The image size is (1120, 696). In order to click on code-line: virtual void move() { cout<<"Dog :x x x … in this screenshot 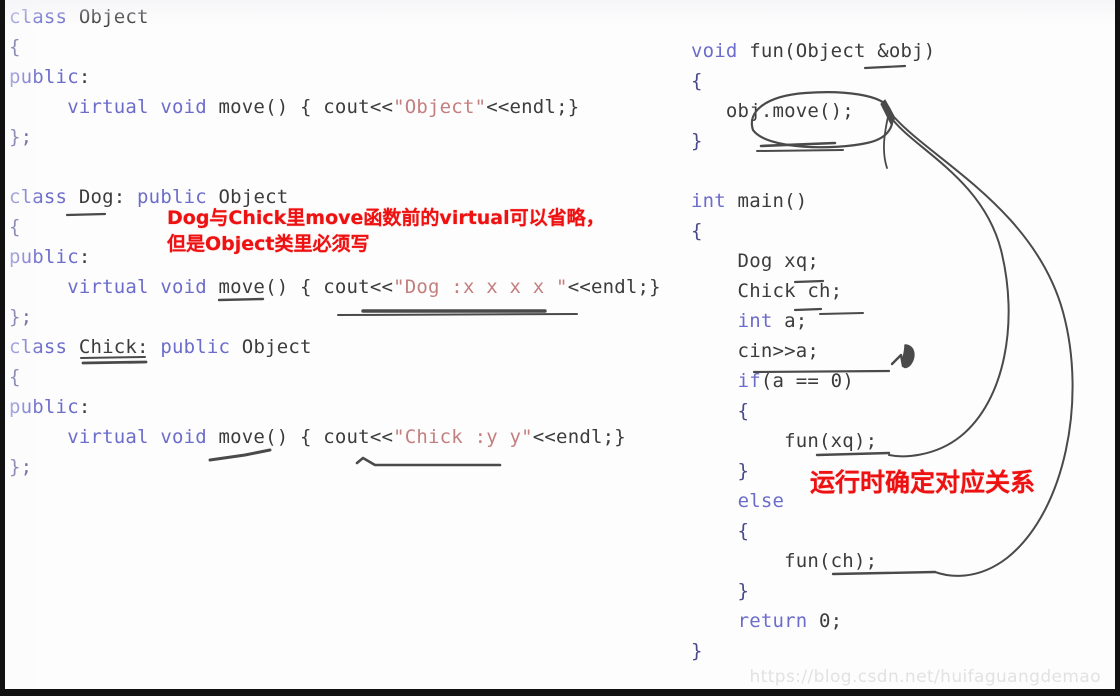, I will do `click(335, 287)`.